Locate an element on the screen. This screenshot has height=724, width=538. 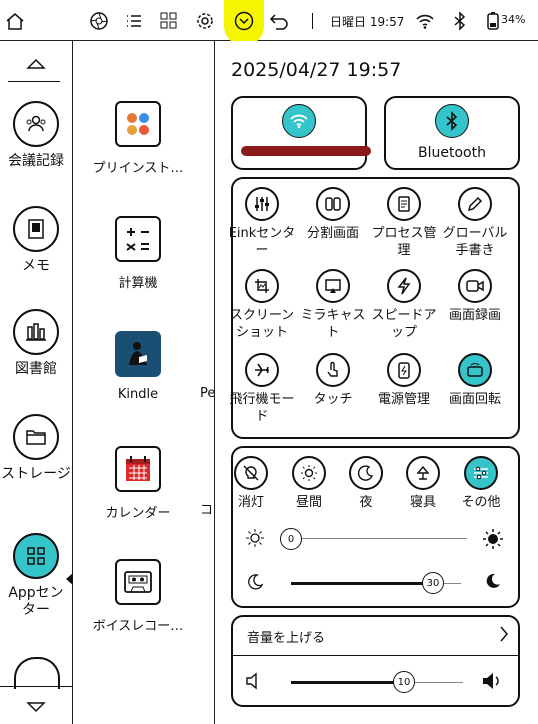
control-label: グローバル手書き is located at coordinates (475, 242).